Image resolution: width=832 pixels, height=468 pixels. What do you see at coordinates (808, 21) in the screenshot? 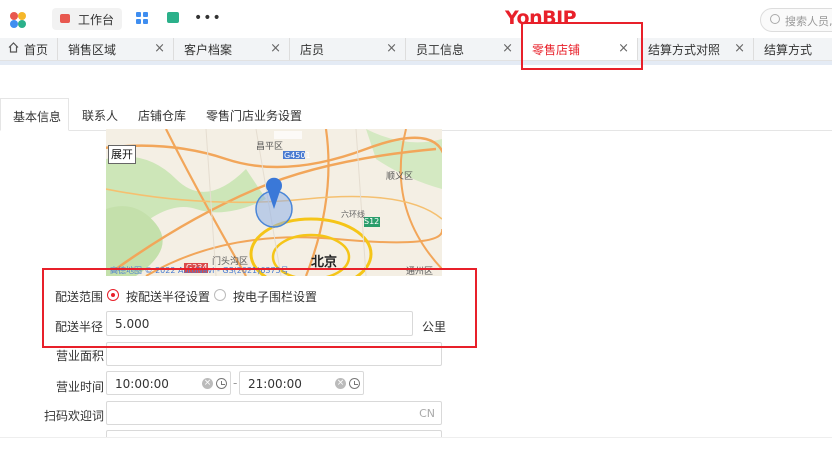
I see `search-placeholder: 搜索人员,` at bounding box center [808, 21].